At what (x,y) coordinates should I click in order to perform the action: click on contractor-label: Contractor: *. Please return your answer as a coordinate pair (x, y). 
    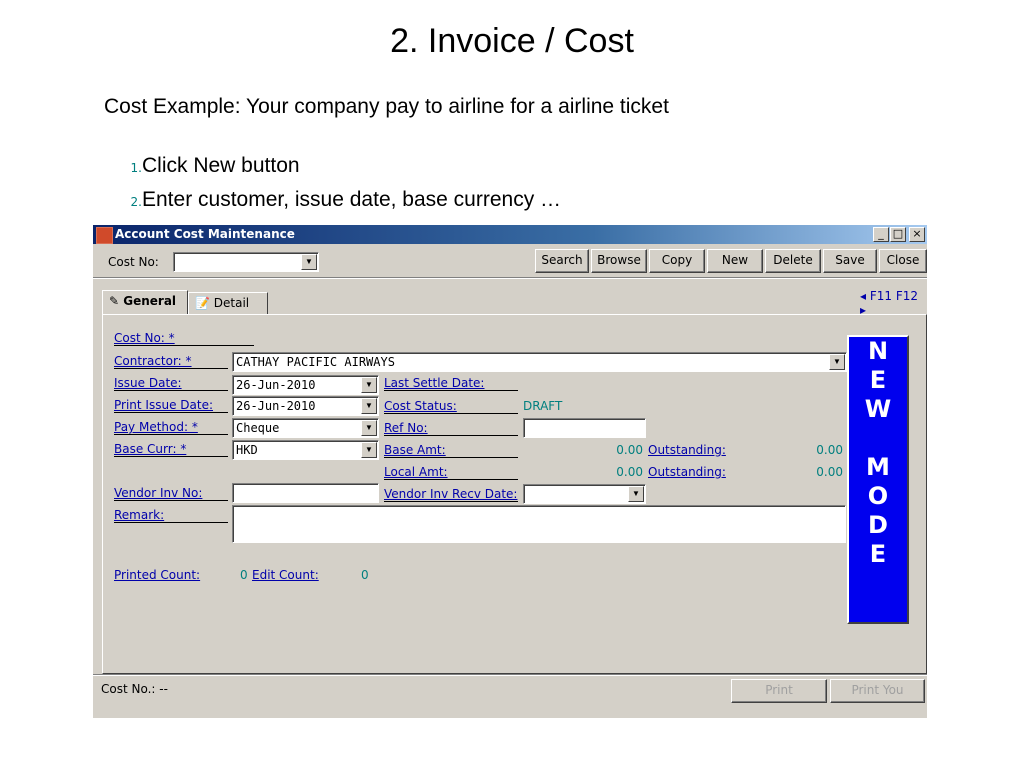
    Looking at the image, I should click on (171, 361).